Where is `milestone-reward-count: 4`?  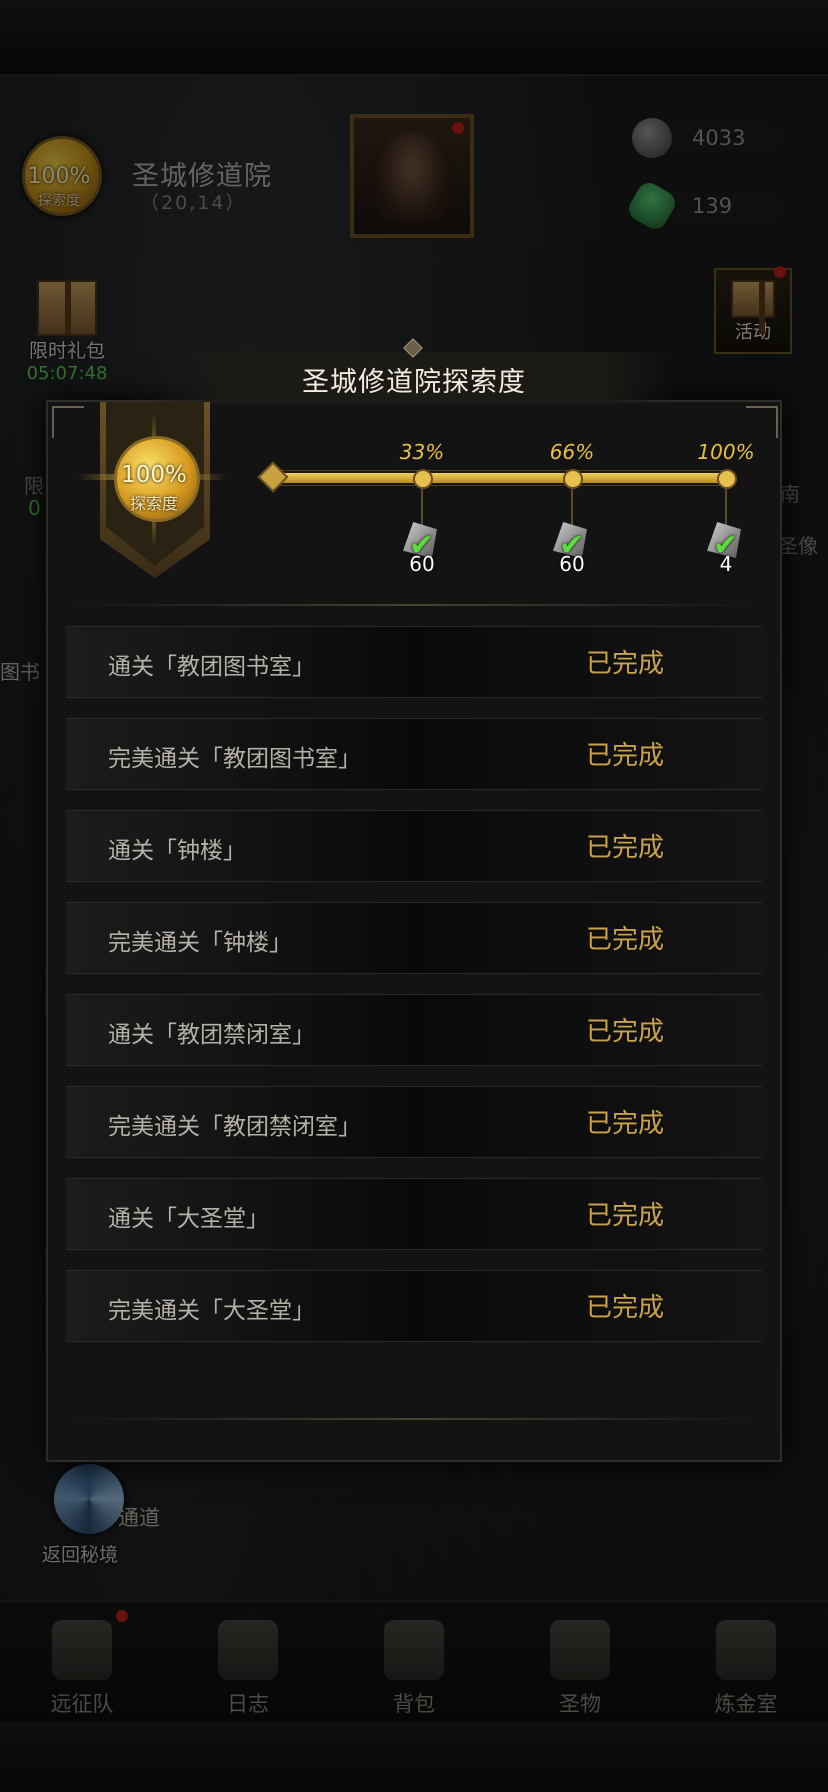 milestone-reward-count: 4 is located at coordinates (726, 564).